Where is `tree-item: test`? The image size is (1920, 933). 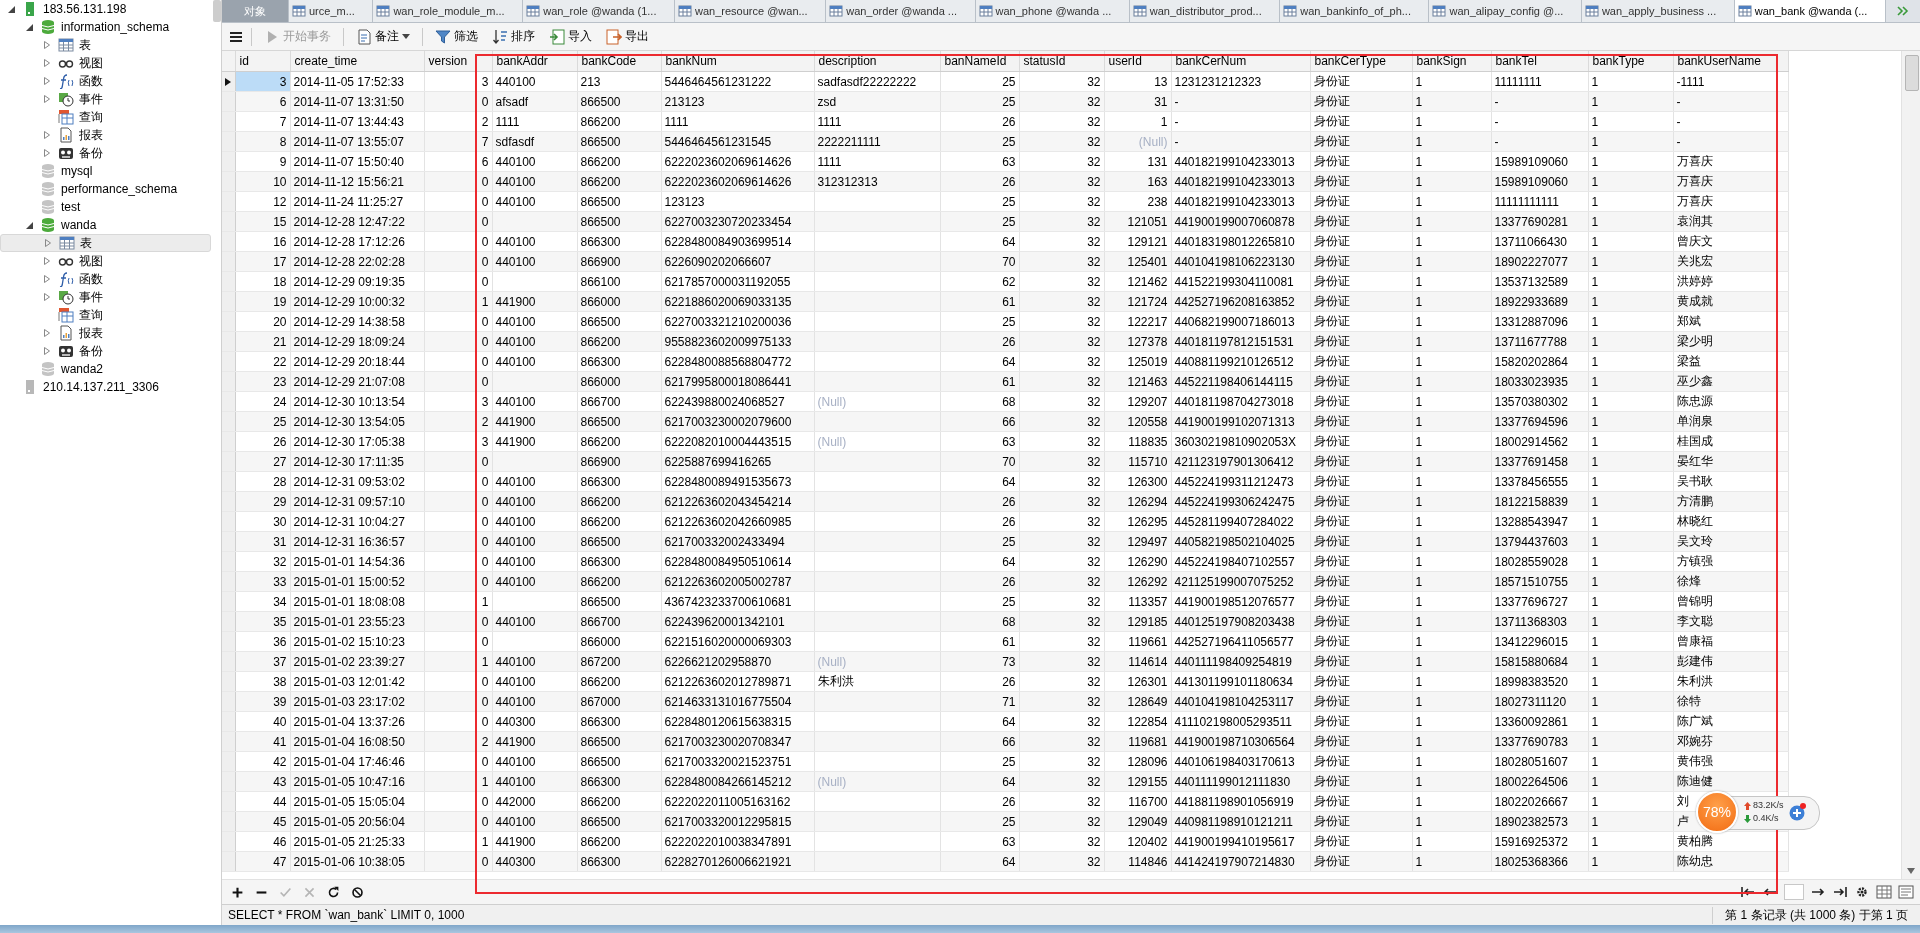 tree-item: test is located at coordinates (106, 207).